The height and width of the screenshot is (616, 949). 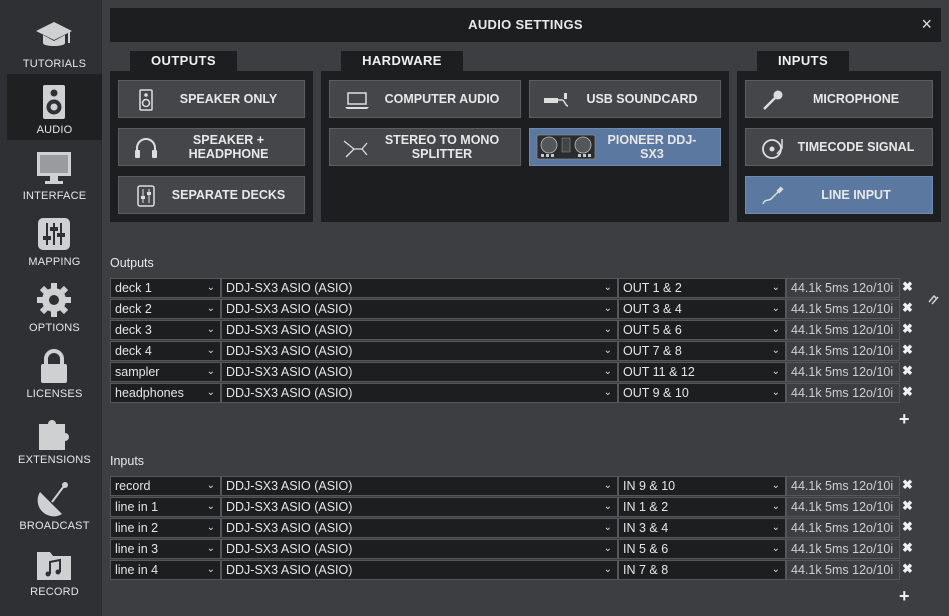 What do you see at coordinates (904, 596) in the screenshot?
I see `add-input-button: +` at bounding box center [904, 596].